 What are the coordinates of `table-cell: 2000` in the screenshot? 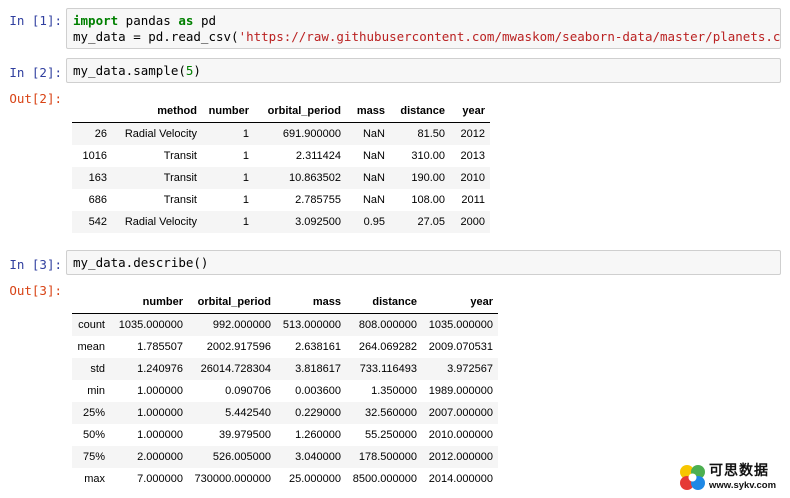 It's located at (472, 222).